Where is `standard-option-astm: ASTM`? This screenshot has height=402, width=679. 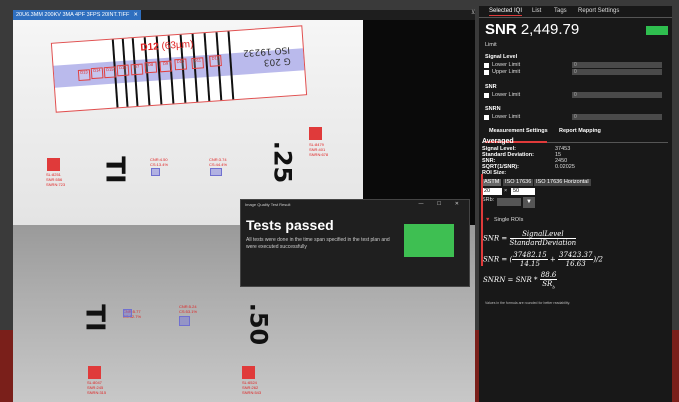
standard-option-astm: ASTM is located at coordinates (492, 182).